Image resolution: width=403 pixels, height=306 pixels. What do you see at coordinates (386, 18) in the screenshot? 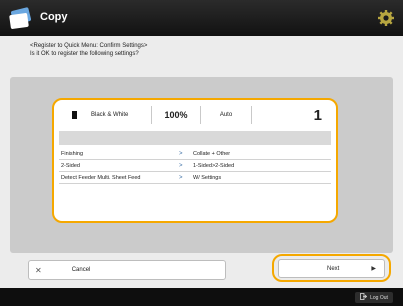
I see `gear-icon` at bounding box center [386, 18].